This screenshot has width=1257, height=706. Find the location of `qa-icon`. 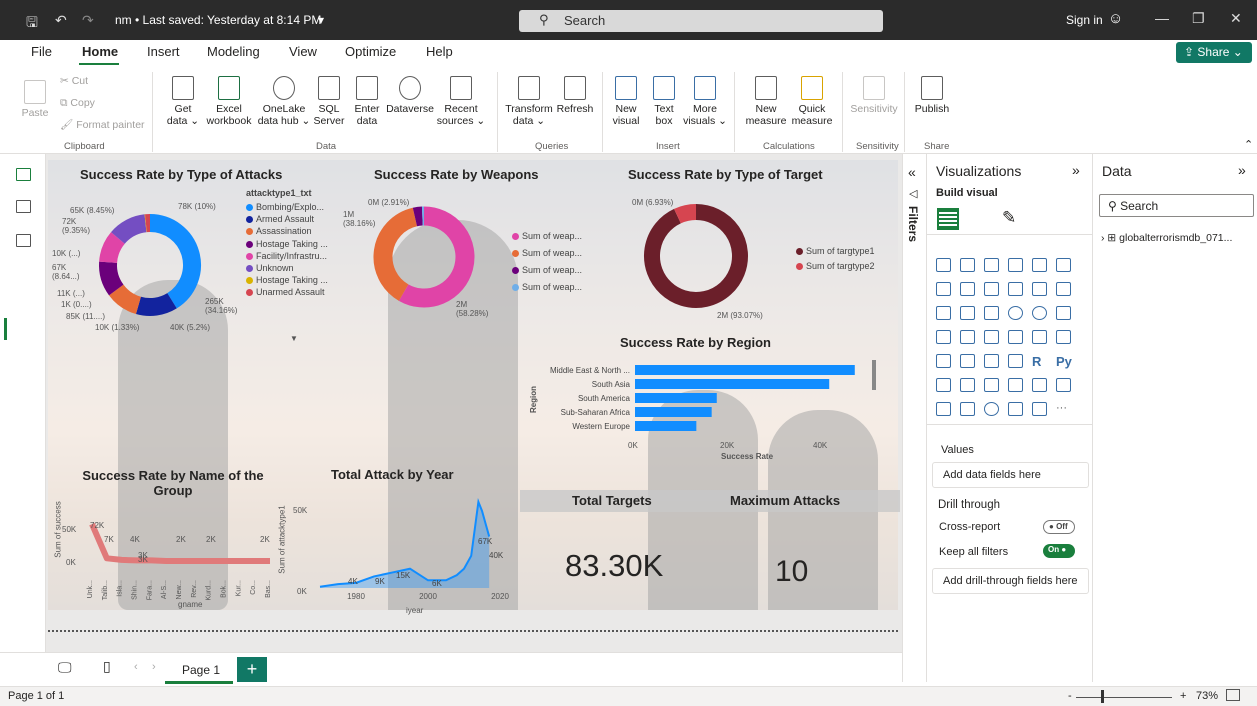

qa-icon is located at coordinates (991, 385).